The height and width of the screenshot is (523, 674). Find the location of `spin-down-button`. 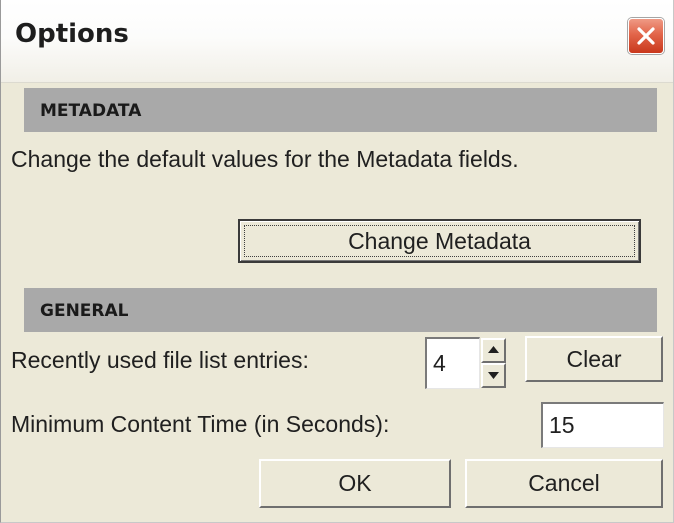

spin-down-button is located at coordinates (493, 375).